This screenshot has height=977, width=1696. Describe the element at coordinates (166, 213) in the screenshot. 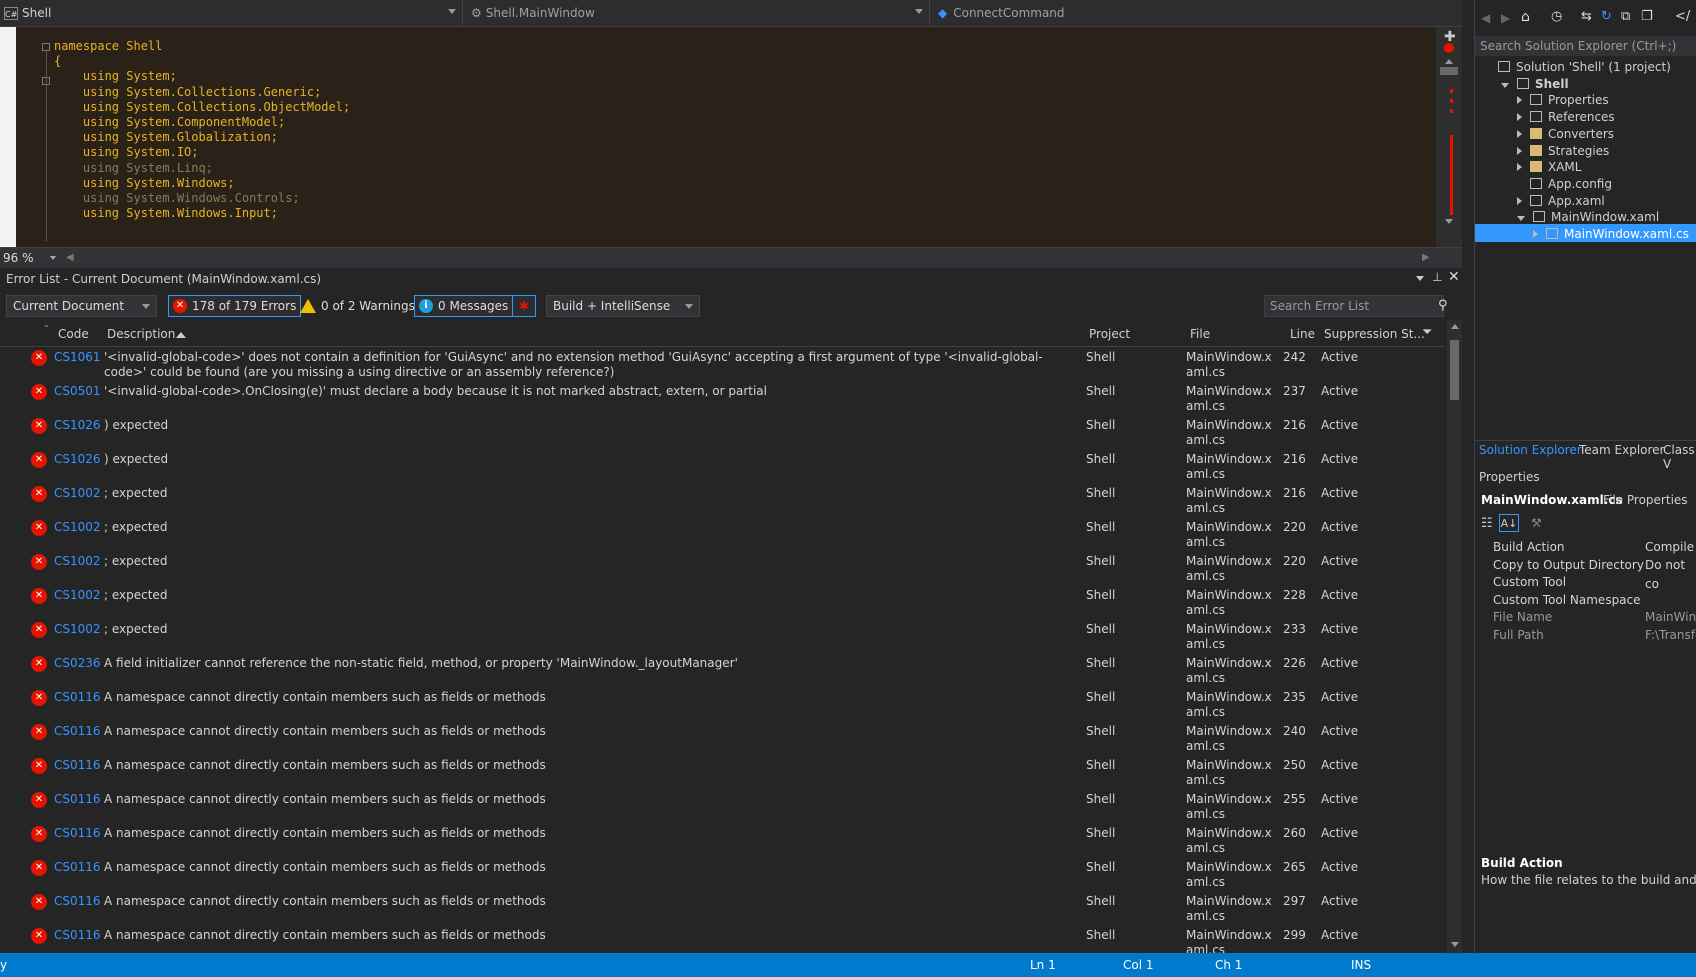

I see `code-line: using System.Windows.Input;` at that location.